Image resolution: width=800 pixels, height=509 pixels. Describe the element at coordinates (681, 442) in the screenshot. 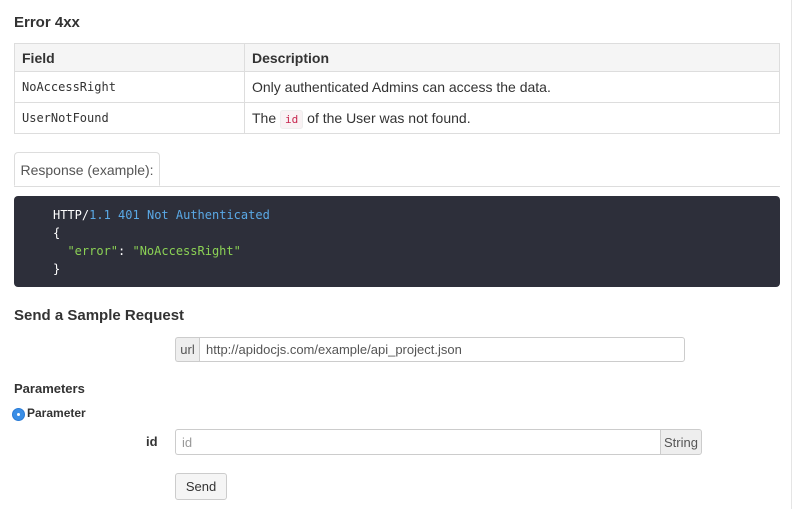

I see `id-type-addon: String` at that location.